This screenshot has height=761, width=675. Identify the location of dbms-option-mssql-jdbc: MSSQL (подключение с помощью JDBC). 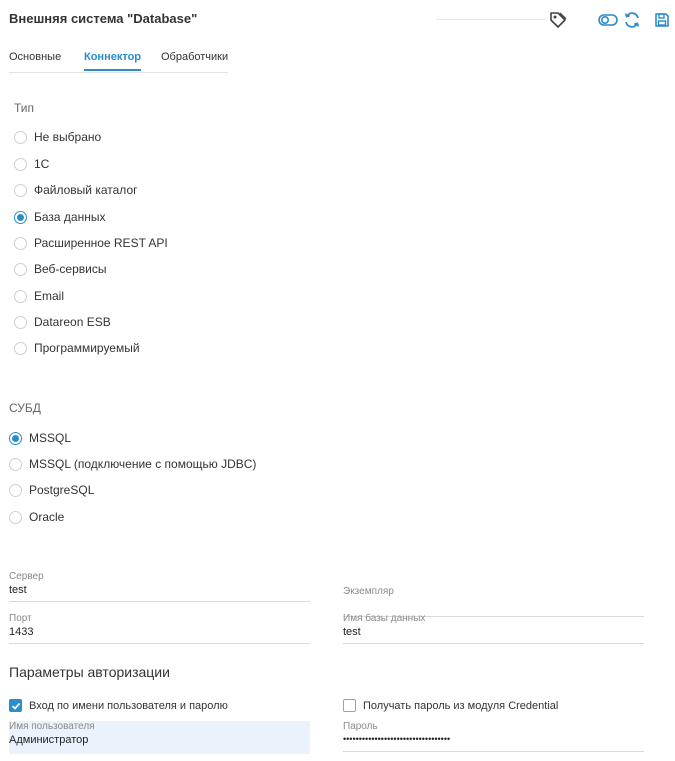
(132, 464).